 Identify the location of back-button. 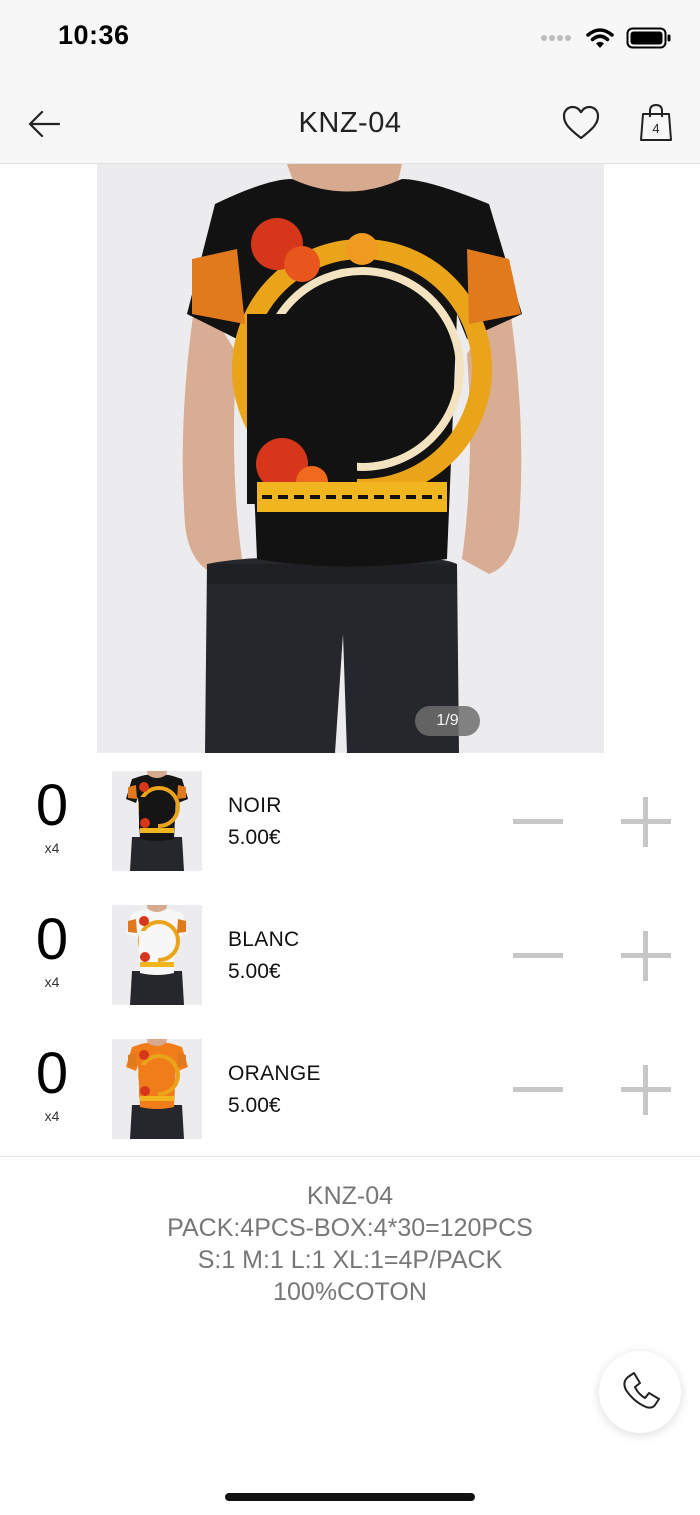
(44, 124).